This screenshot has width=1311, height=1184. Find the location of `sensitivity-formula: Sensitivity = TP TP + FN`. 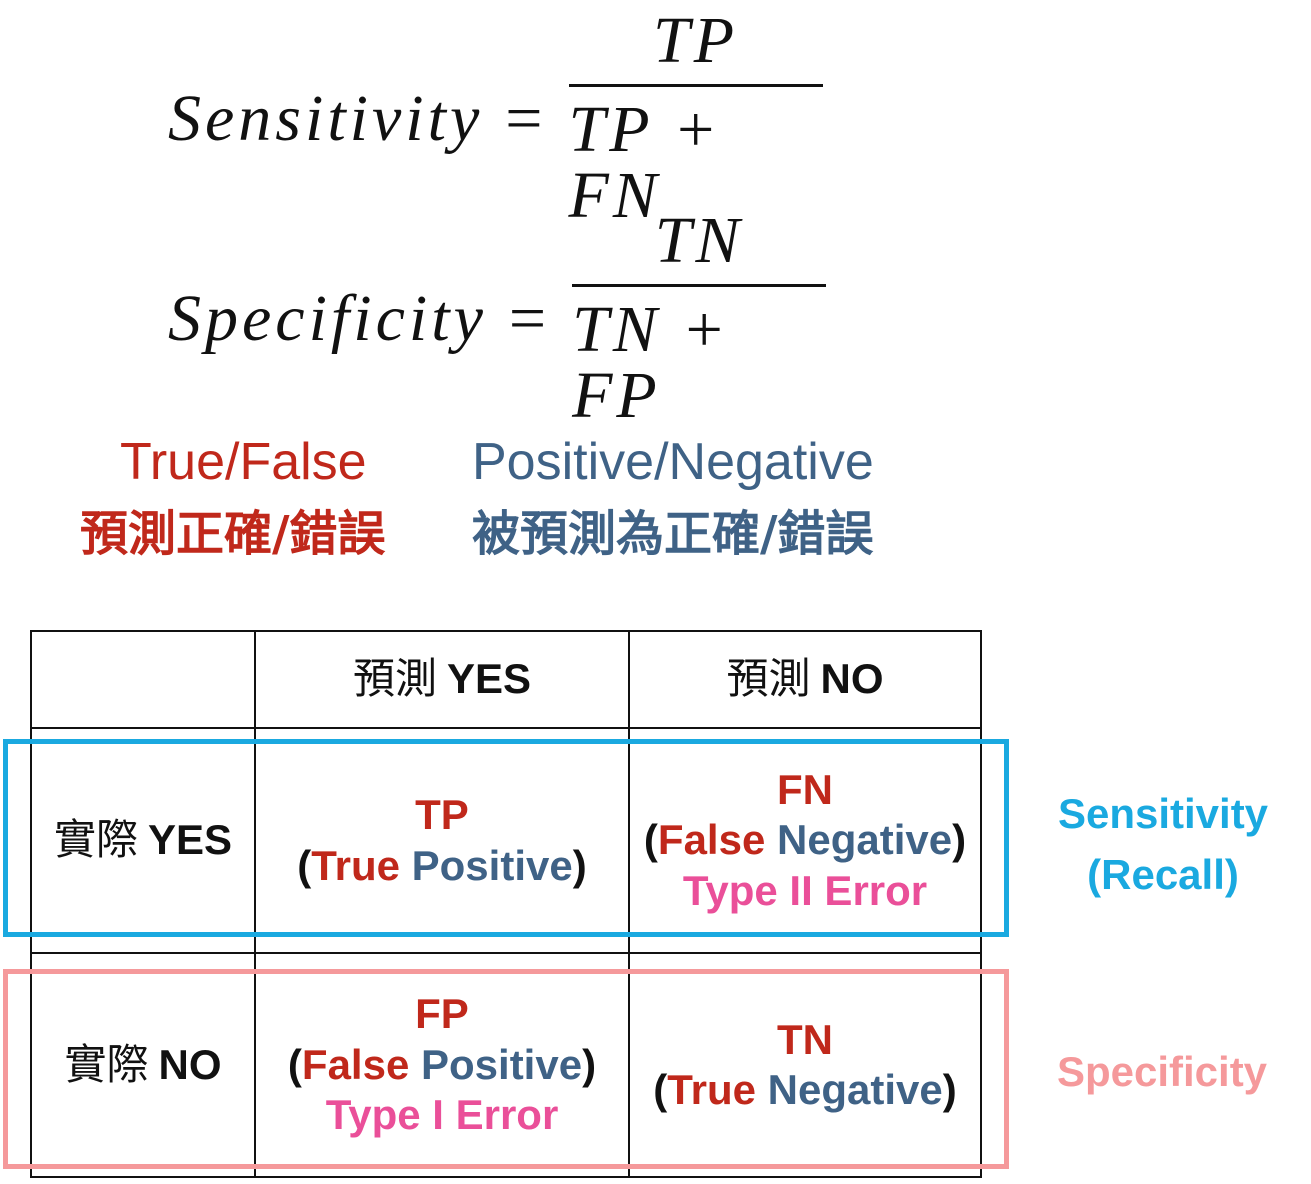

sensitivity-formula: Sensitivity = TP TP + FN is located at coordinates (495, 118).